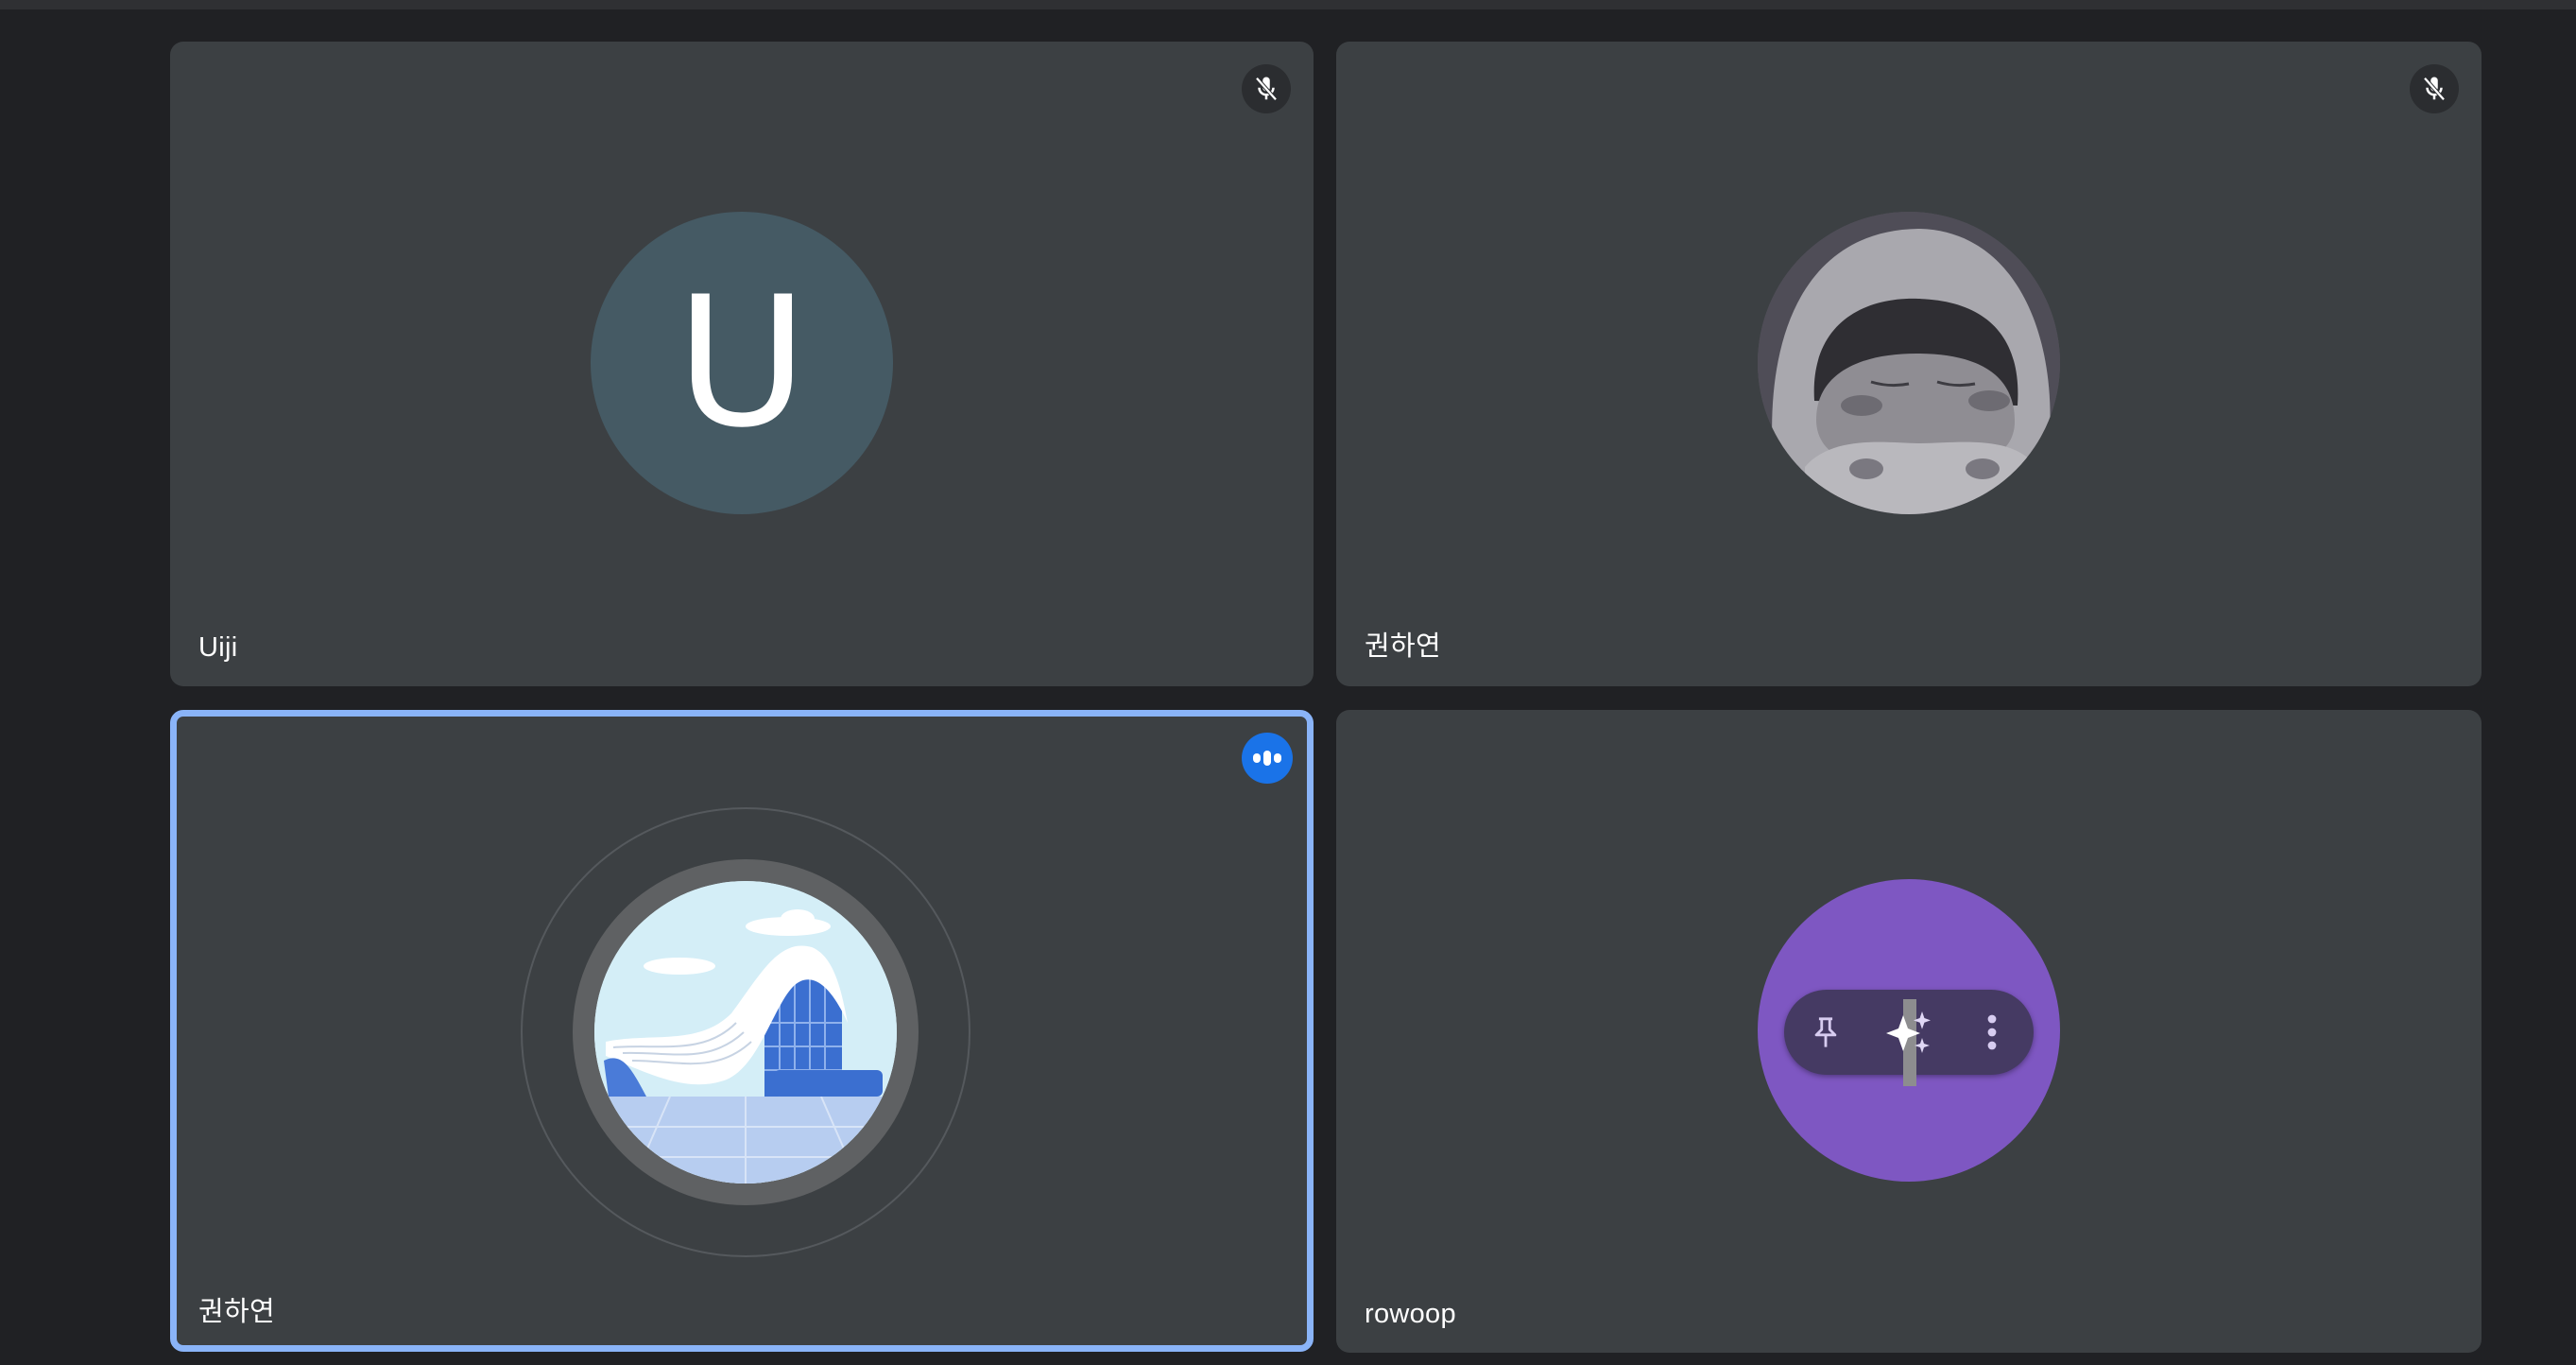 The width and height of the screenshot is (2576, 1365). Describe the element at coordinates (1288, 4) in the screenshot. I see `window-top-strip` at that location.